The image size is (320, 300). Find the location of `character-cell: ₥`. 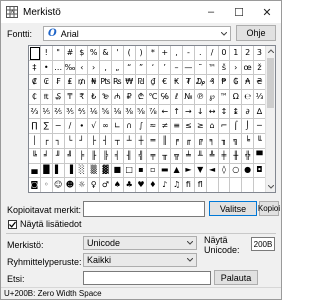

character-cell: ₥ is located at coordinates (82, 83).